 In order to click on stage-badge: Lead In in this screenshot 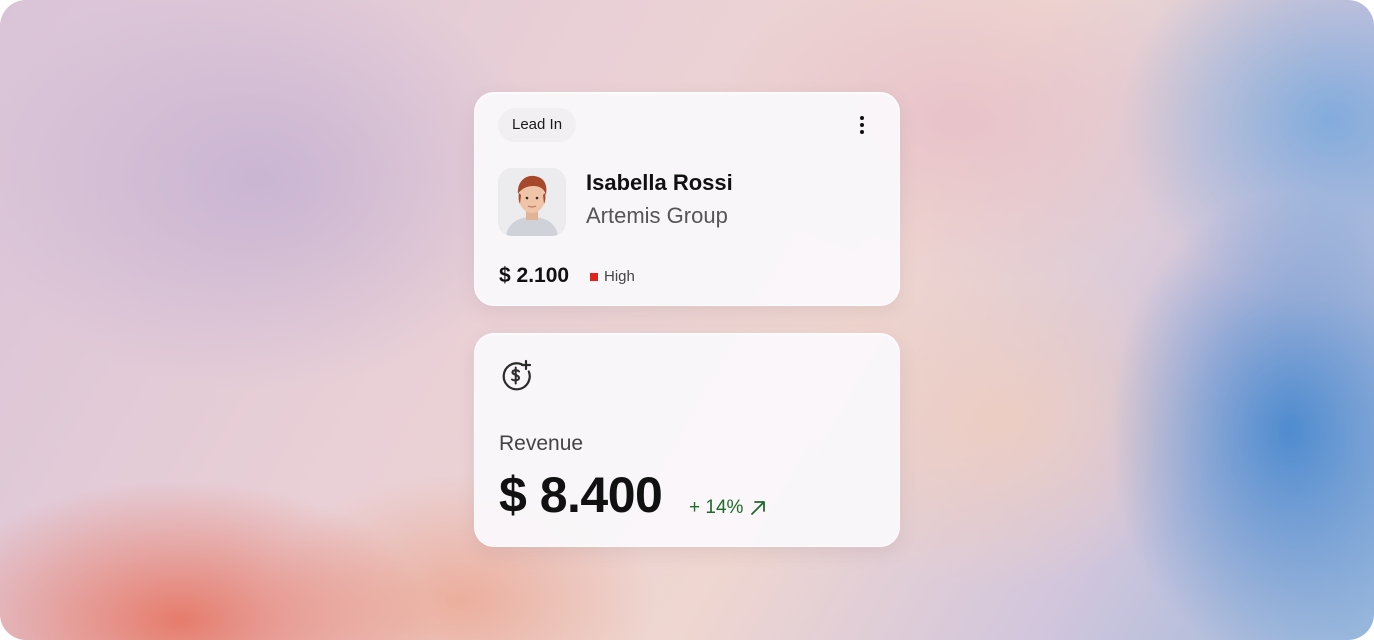, I will do `click(537, 125)`.